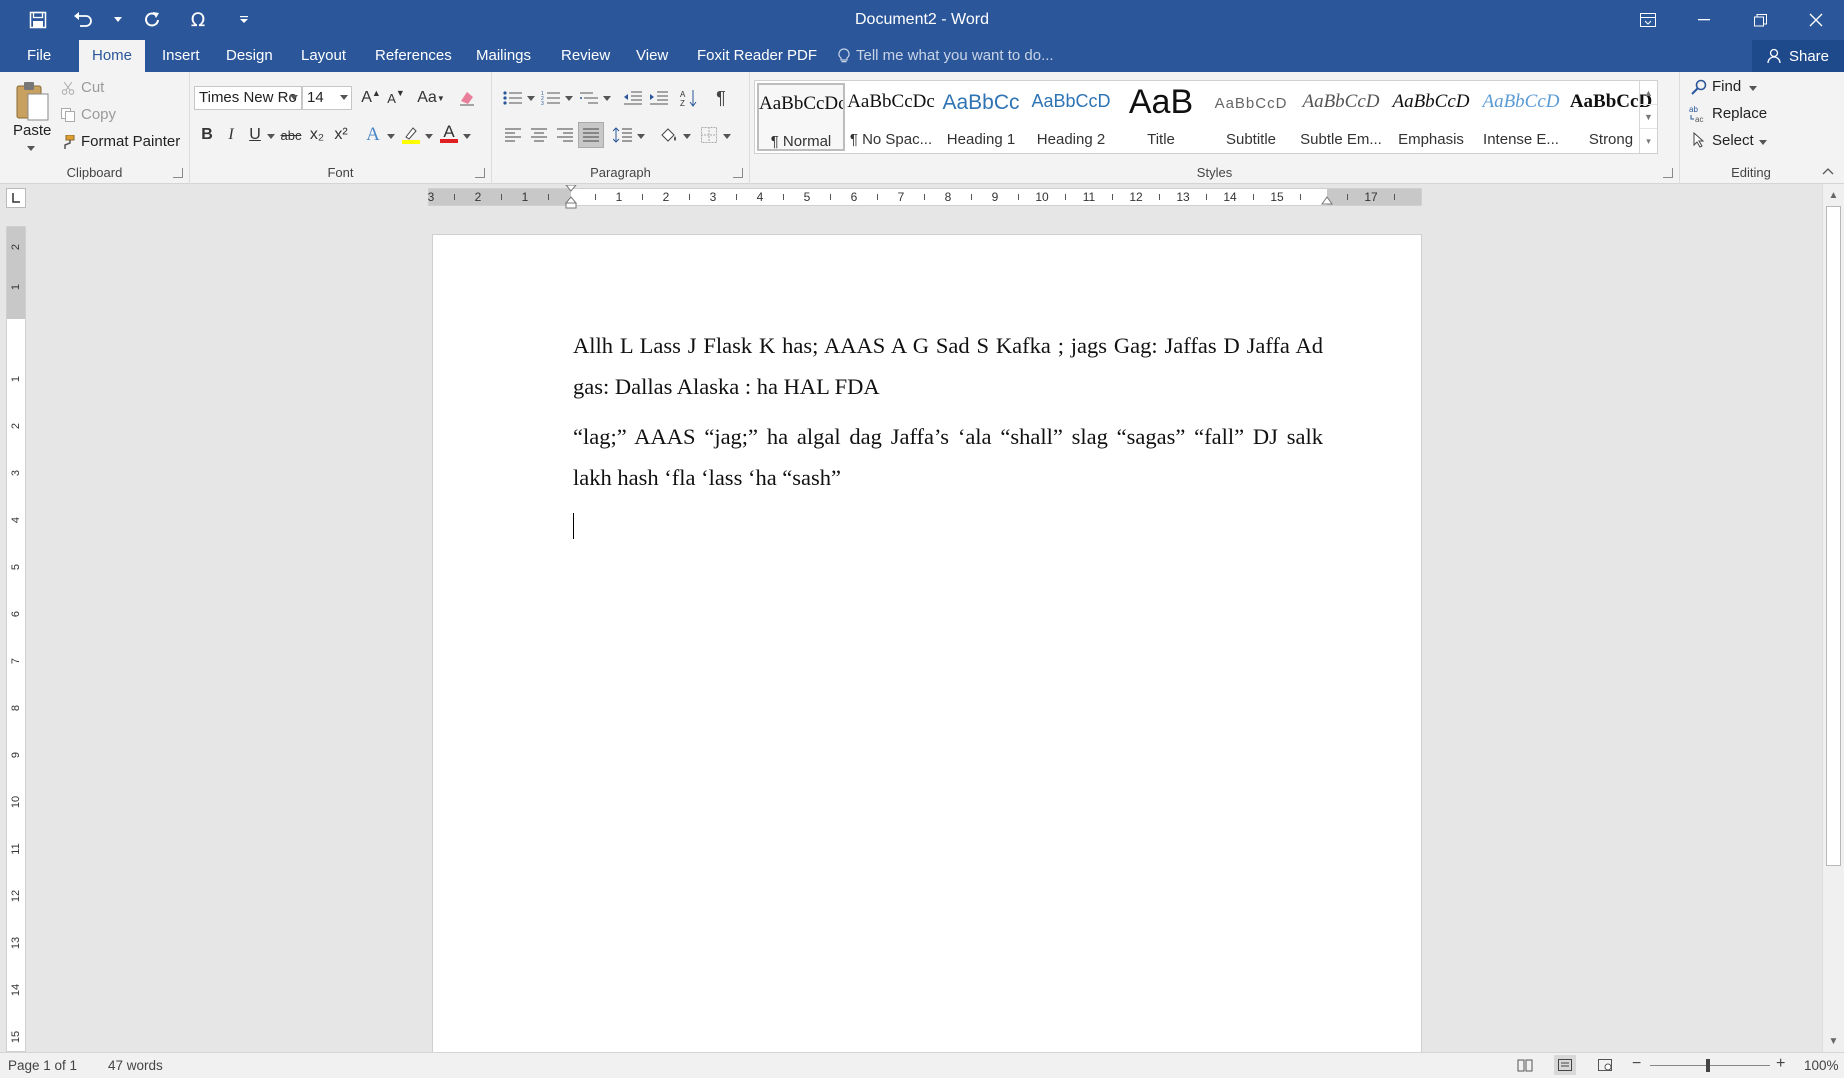  I want to click on vertical-scrollbar: ▲ ▼, so click(1833, 618).